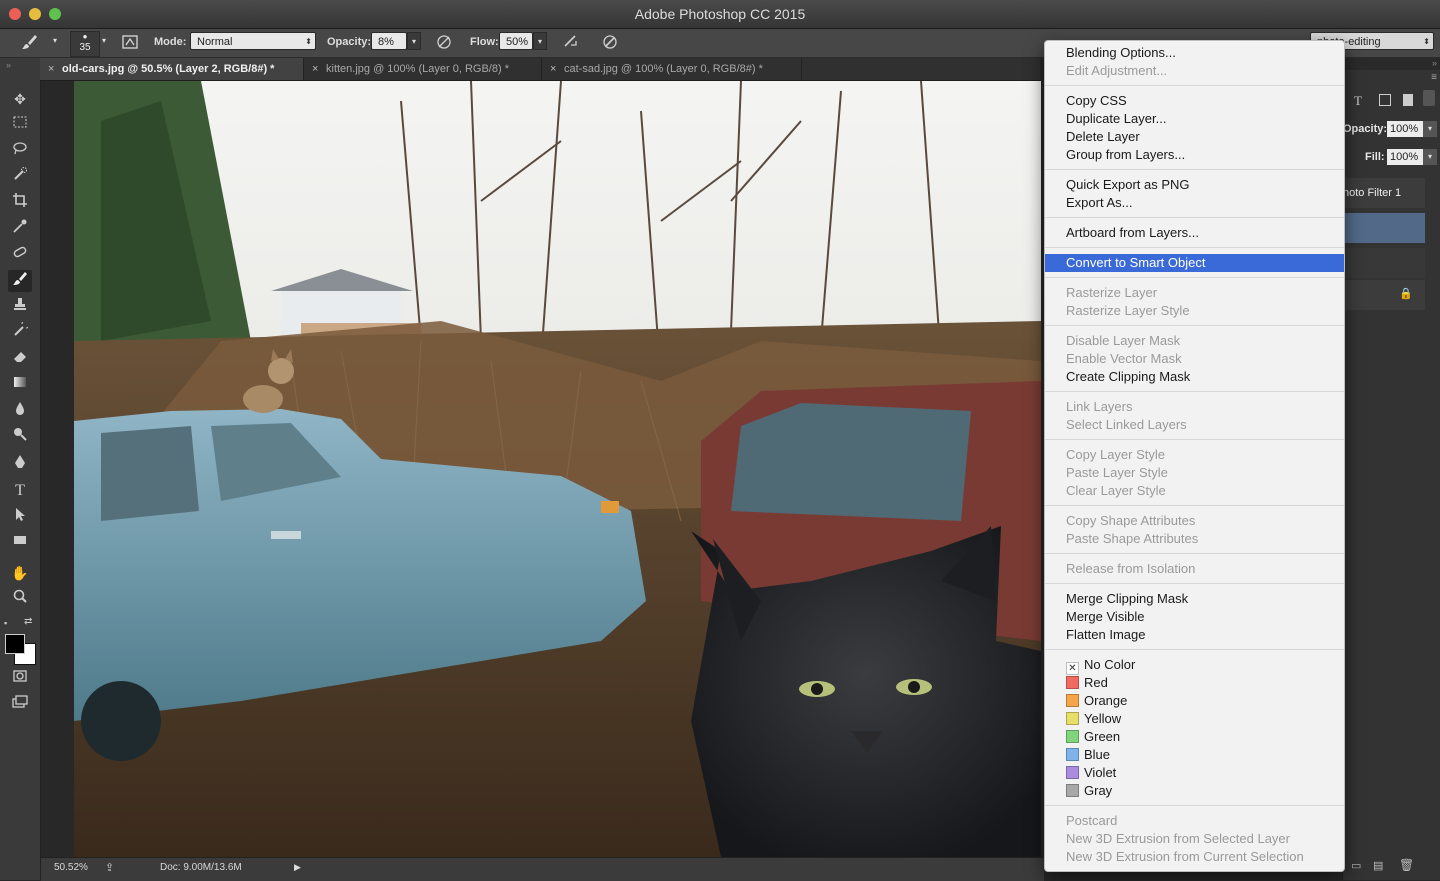 The height and width of the screenshot is (881, 1440). I want to click on brush-tool-icon, so click(30, 43).